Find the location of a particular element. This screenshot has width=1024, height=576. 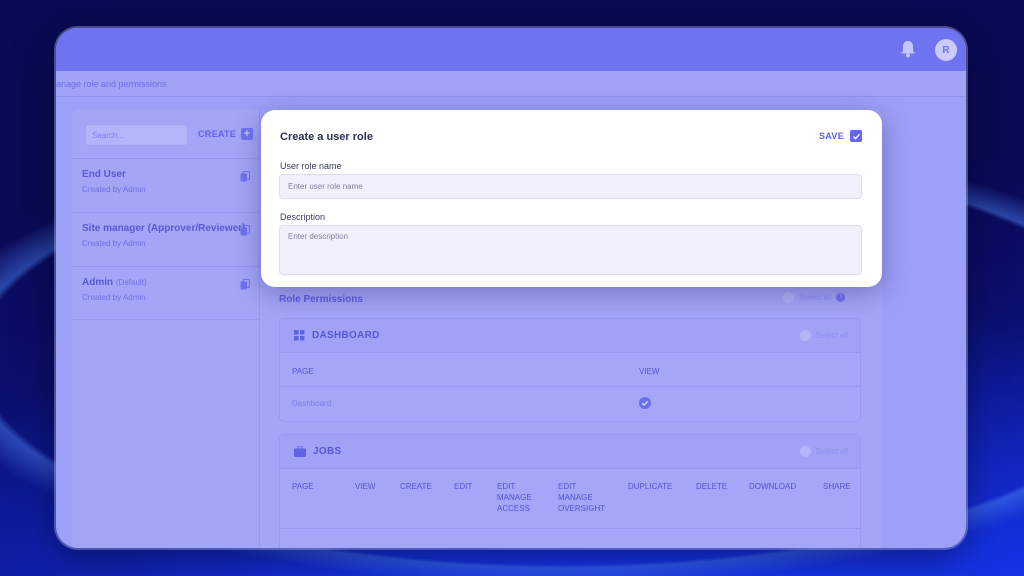

default-tag: (Default) is located at coordinates (131, 282).